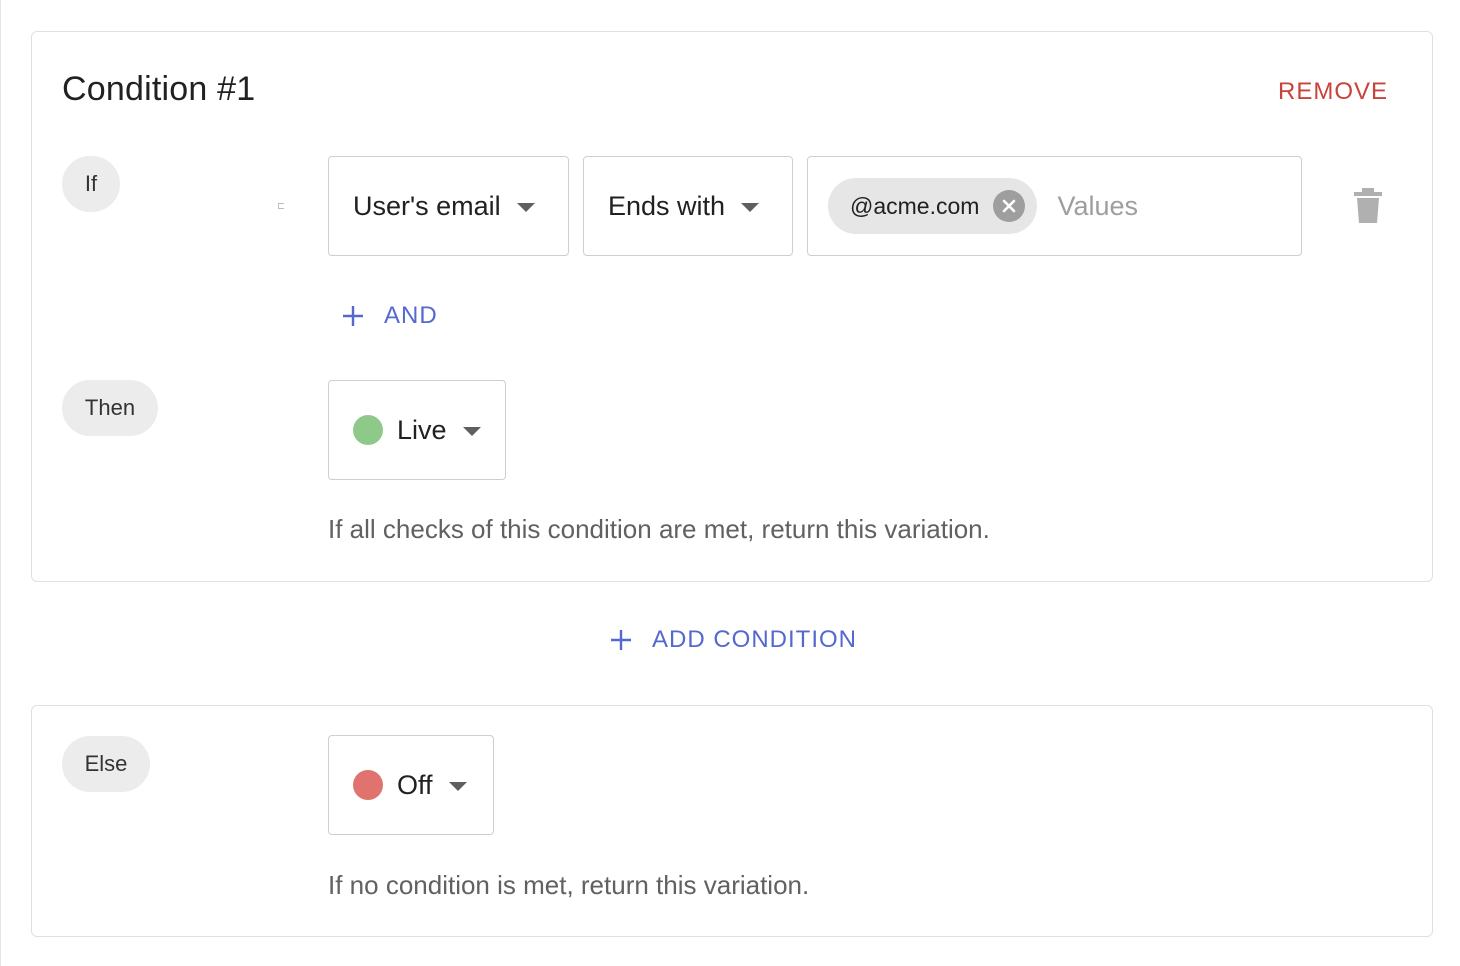 The width and height of the screenshot is (1460, 966). I want to click on value-chip-label: @acme.com, so click(915, 205).